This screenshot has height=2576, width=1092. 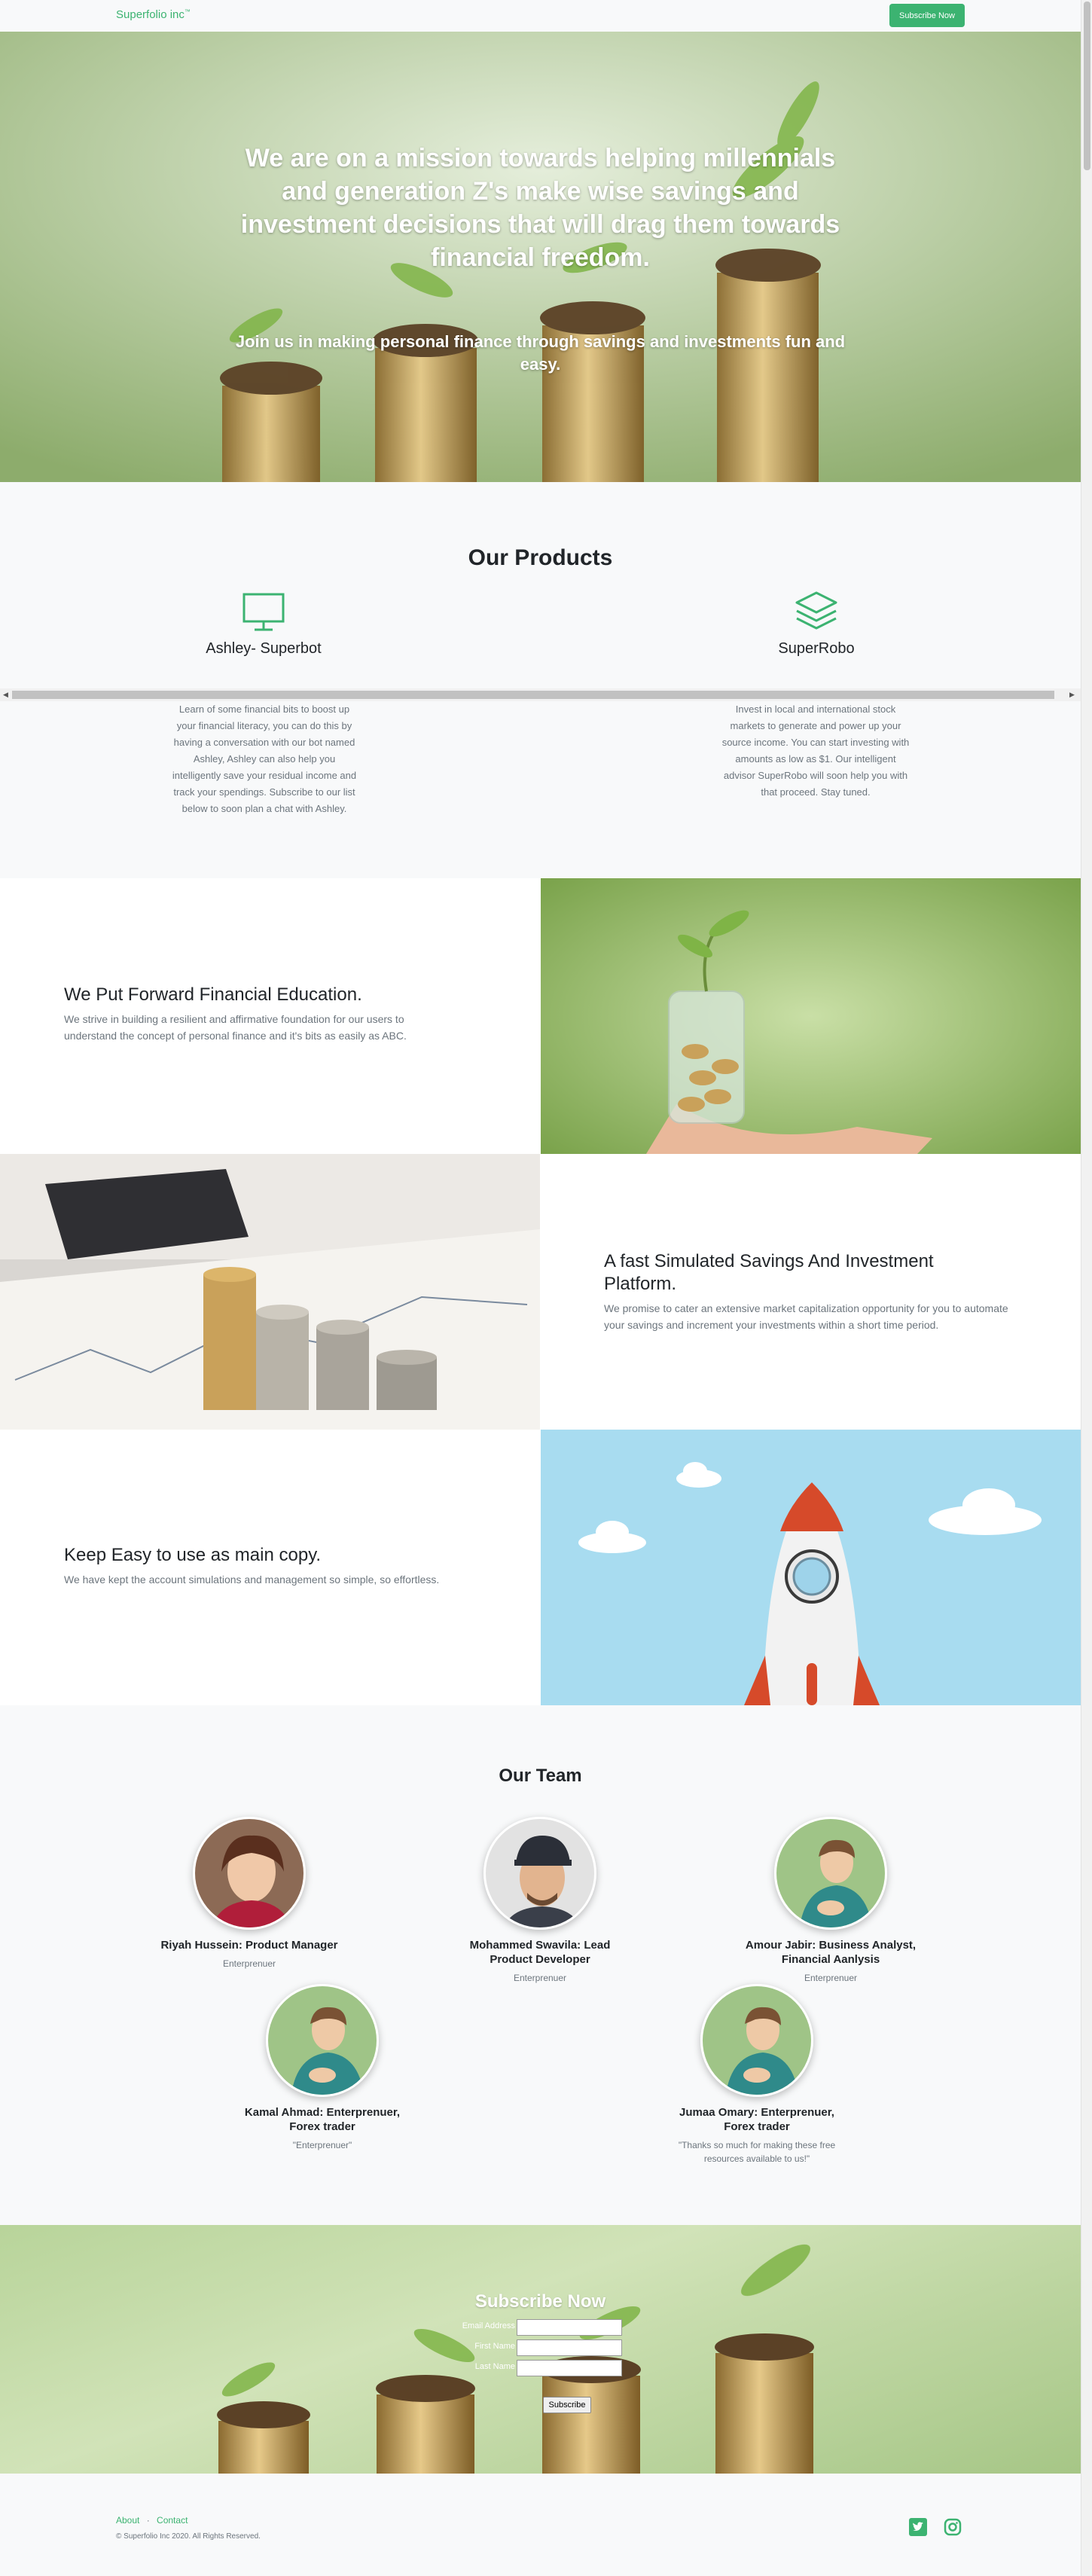 I want to click on product-title-ashley: Ashley- Superbot, so click(x=264, y=649).